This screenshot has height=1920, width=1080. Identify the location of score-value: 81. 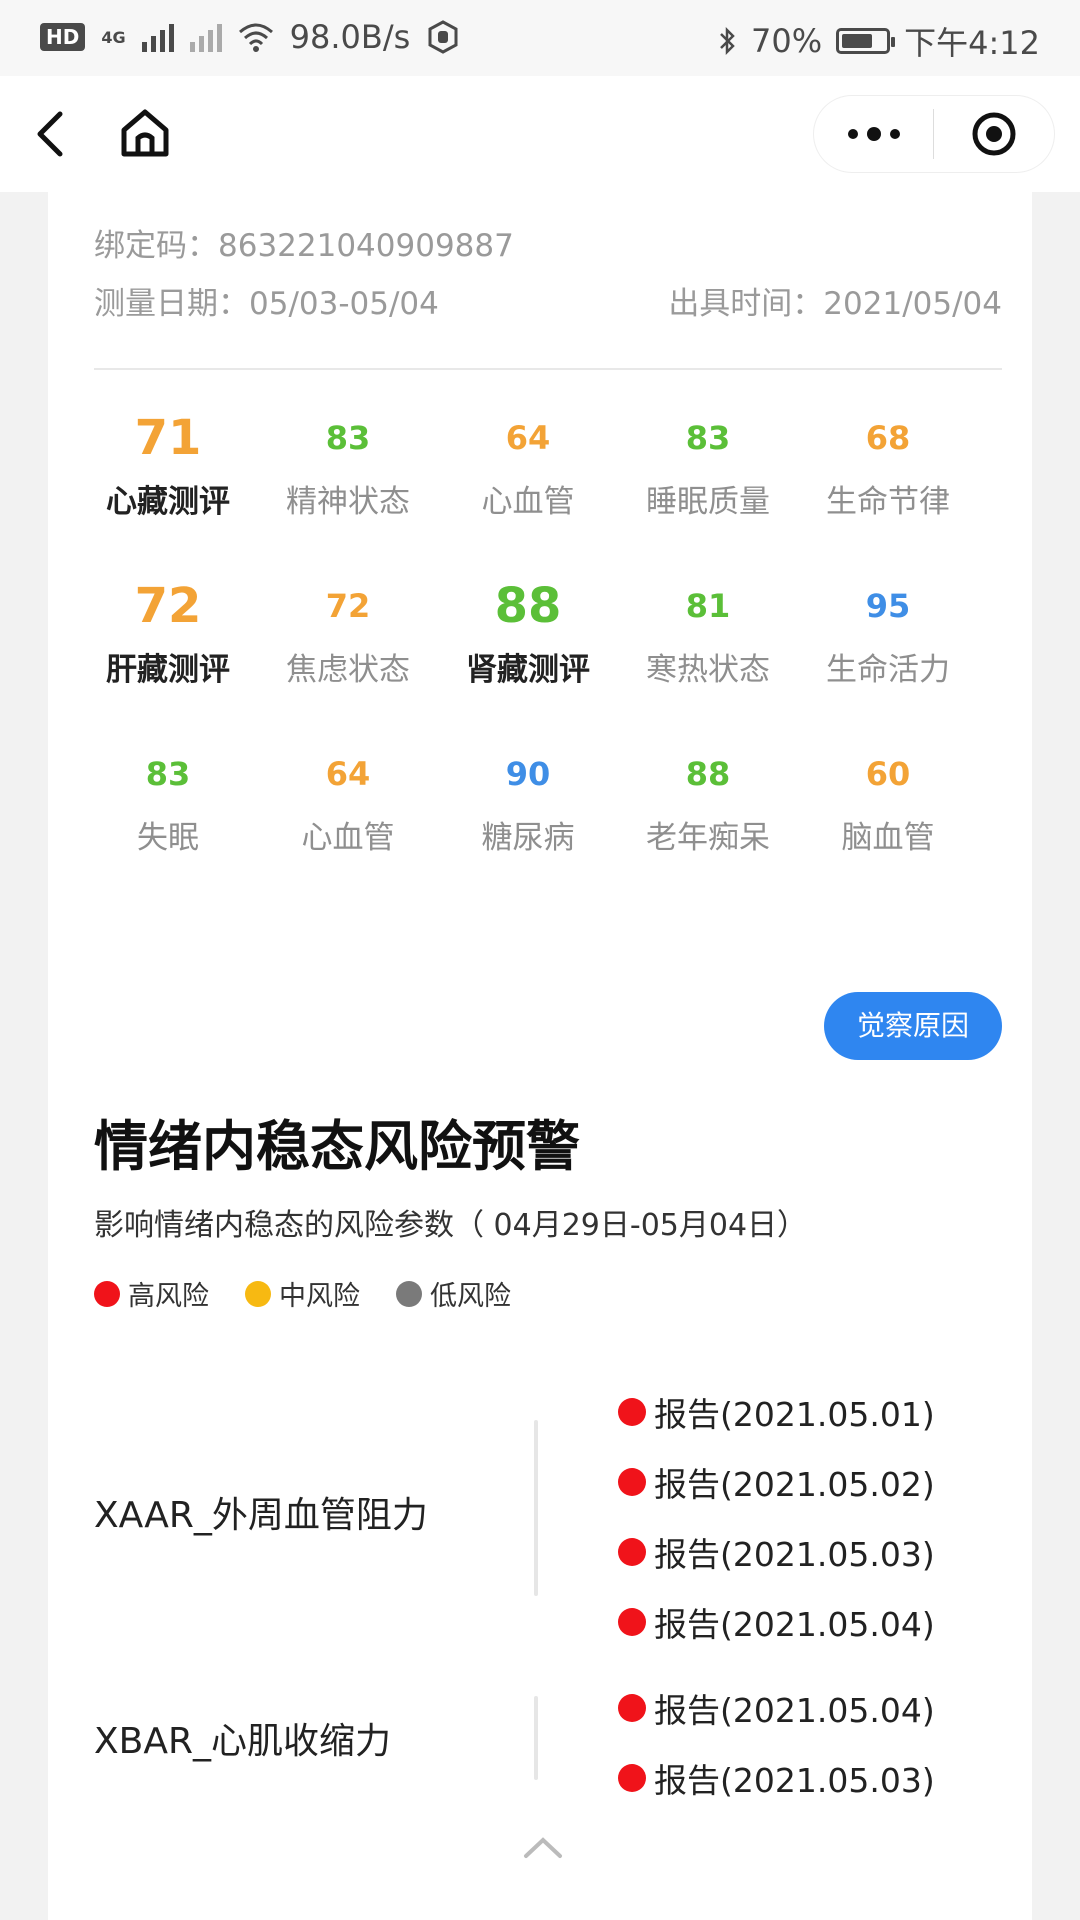
(708, 606).